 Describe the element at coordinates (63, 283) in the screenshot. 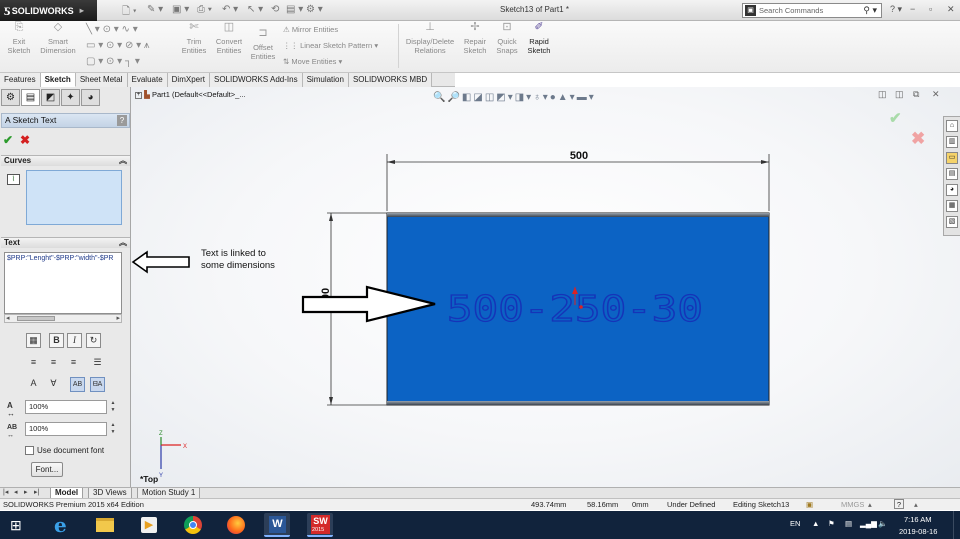

I see `sketch-text-field: $PRP:"Lenght"-$PRP:"width"-$PR` at that location.